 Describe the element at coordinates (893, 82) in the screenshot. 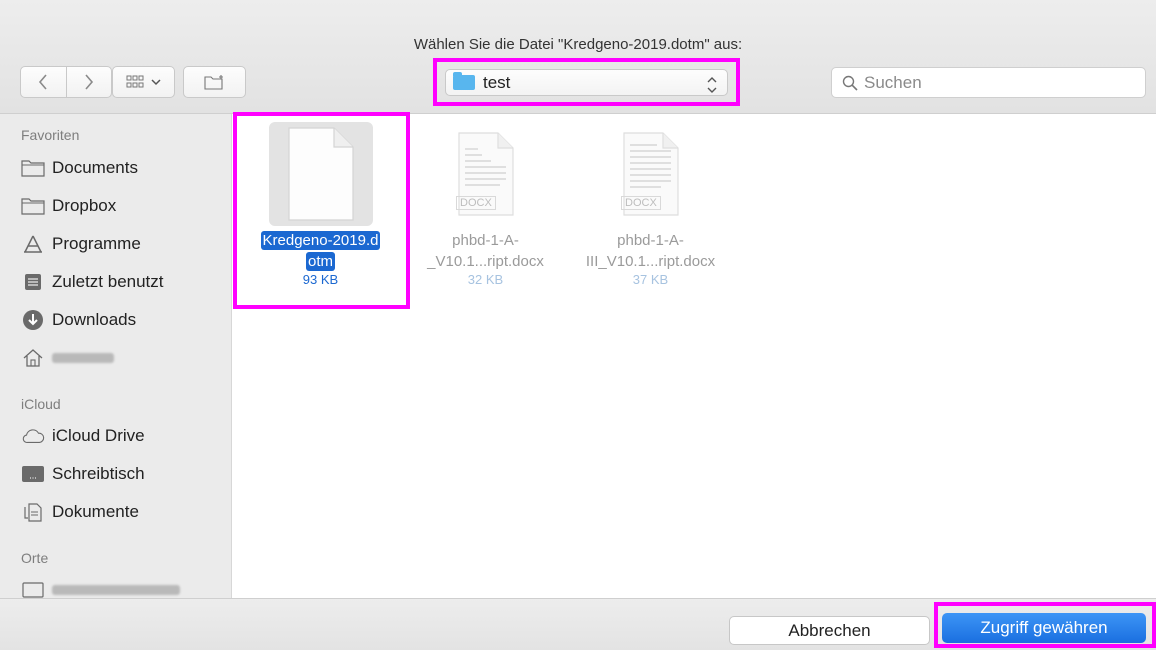

I see `search-placeholder: Suchen` at that location.